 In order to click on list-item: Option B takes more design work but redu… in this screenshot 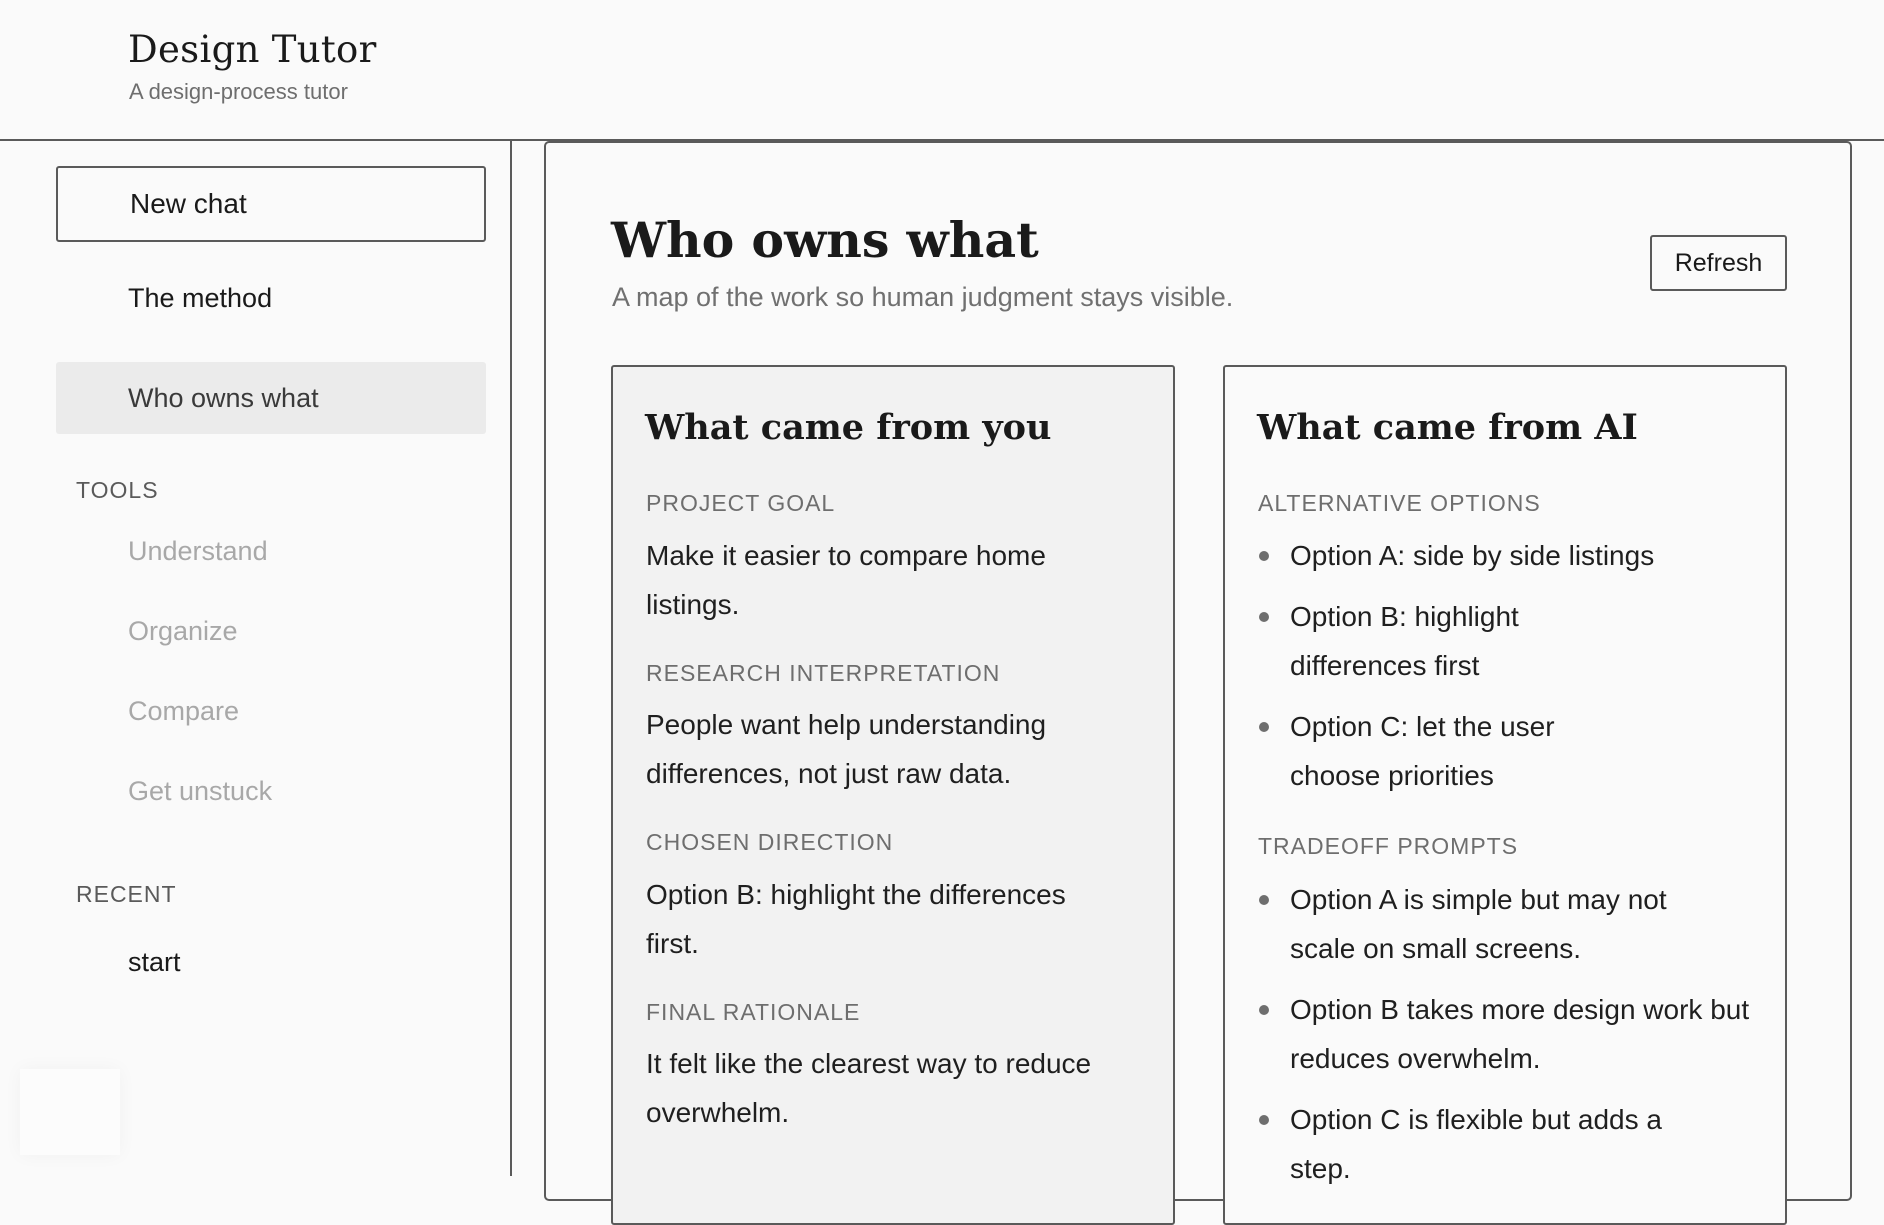, I will do `click(1508, 1034)`.